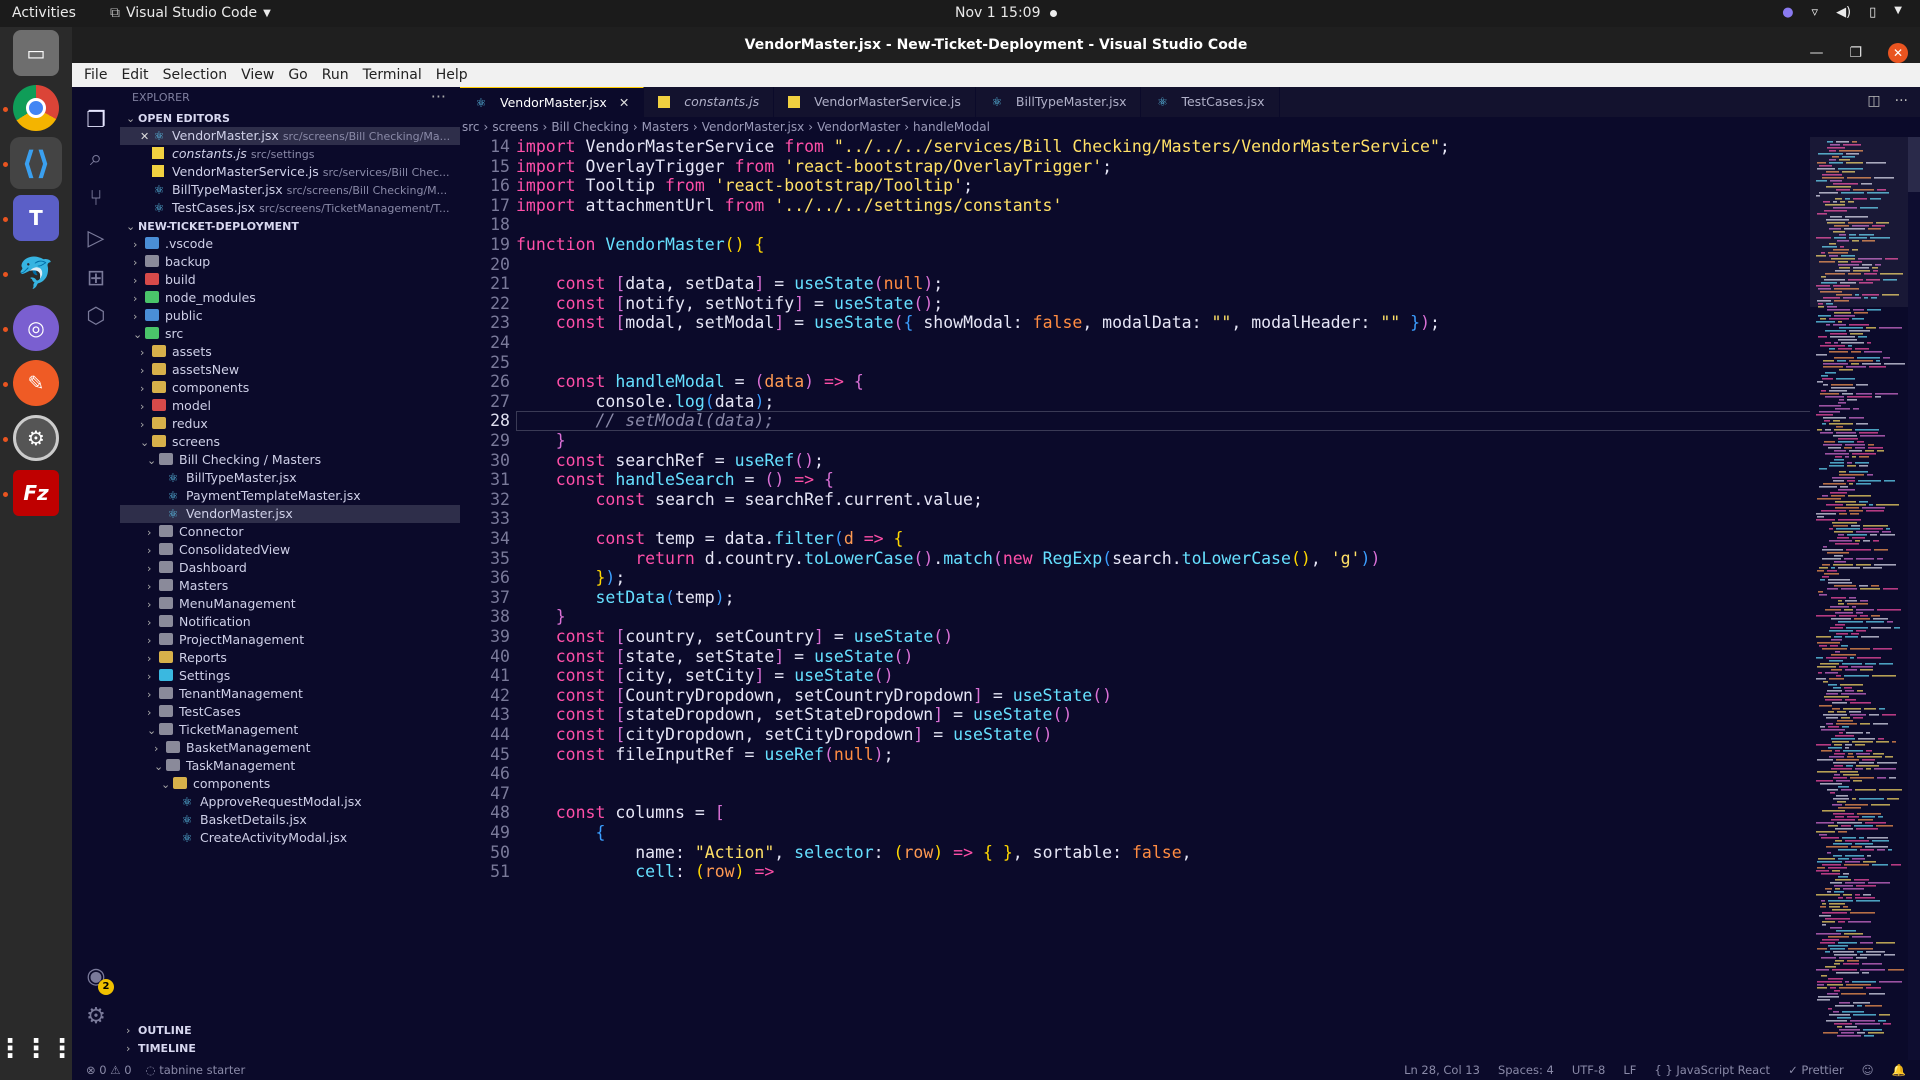 The width and height of the screenshot is (1920, 1080). What do you see at coordinates (290, 658) in the screenshot?
I see `tree-folder: › Reports` at bounding box center [290, 658].